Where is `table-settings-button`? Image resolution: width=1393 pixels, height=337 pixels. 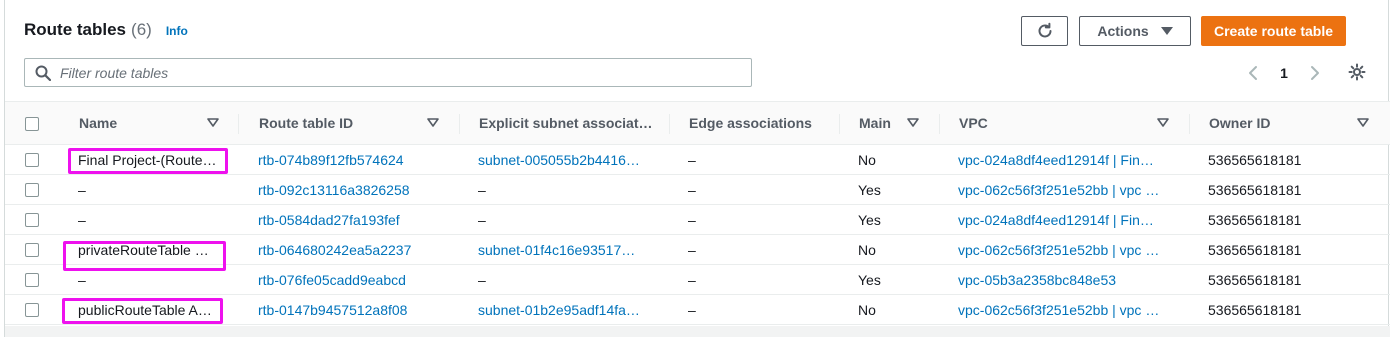 table-settings-button is located at coordinates (1357, 72).